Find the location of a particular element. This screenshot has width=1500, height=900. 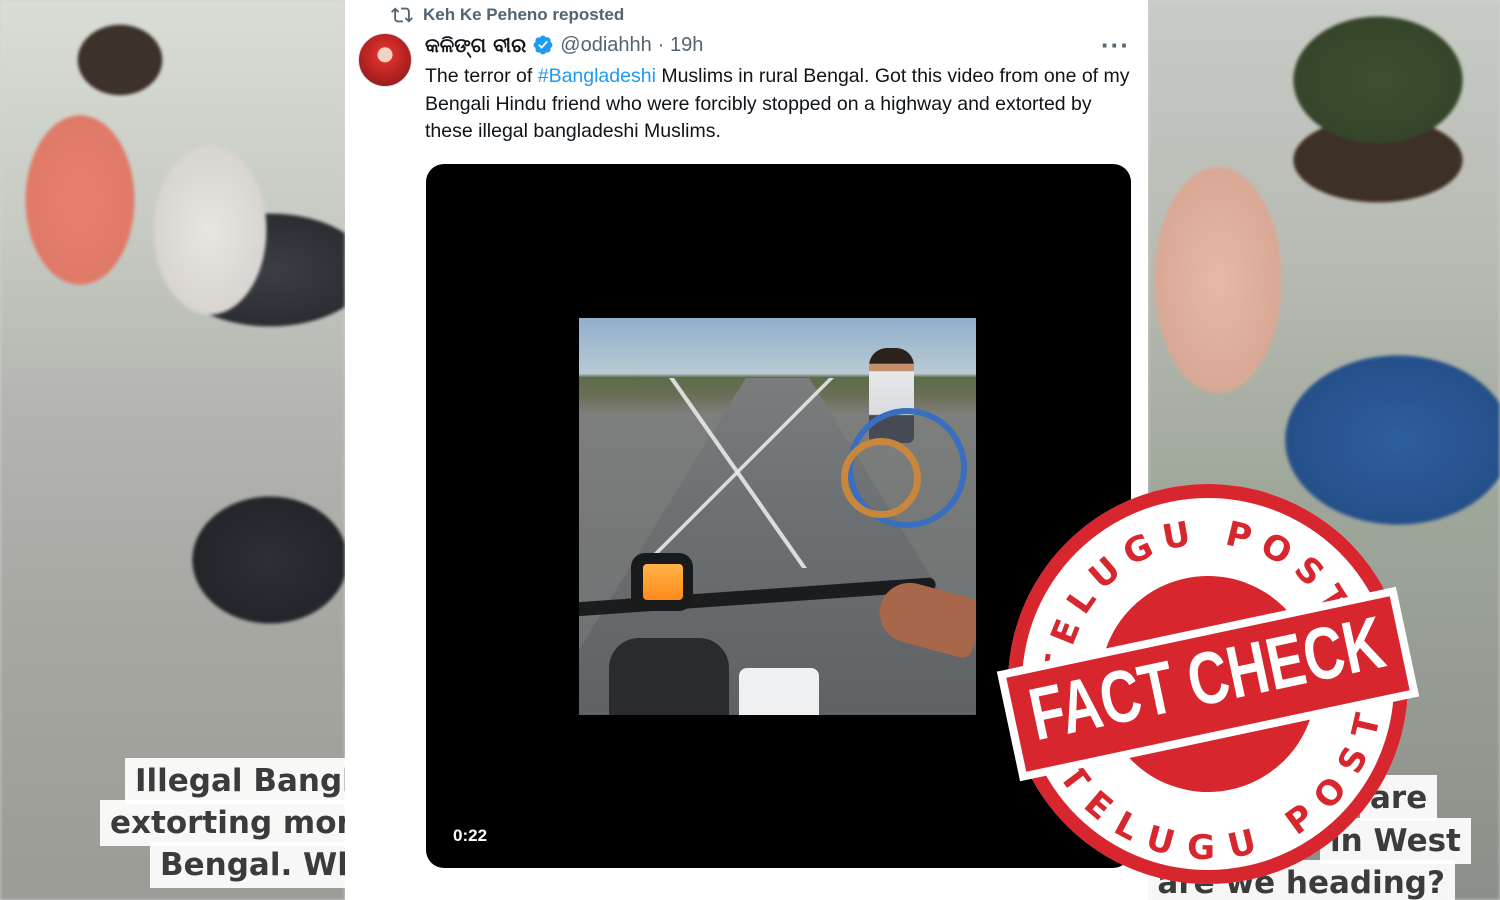

video-duration: 0:22 is located at coordinates (470, 835).